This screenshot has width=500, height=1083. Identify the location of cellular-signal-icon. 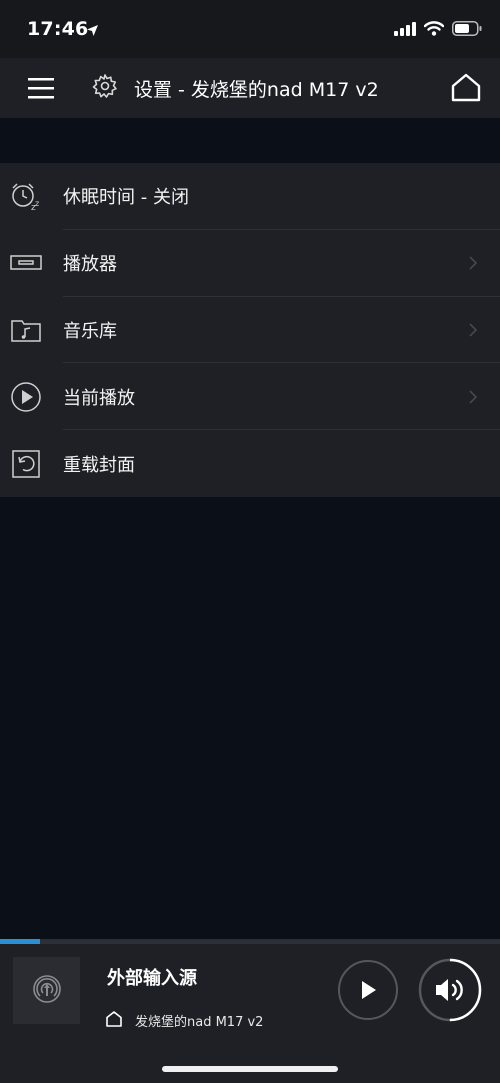
(405, 30).